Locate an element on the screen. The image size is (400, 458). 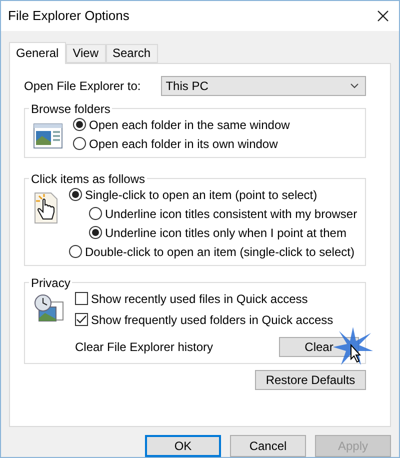
group-title: Browse folders is located at coordinates (71, 109).